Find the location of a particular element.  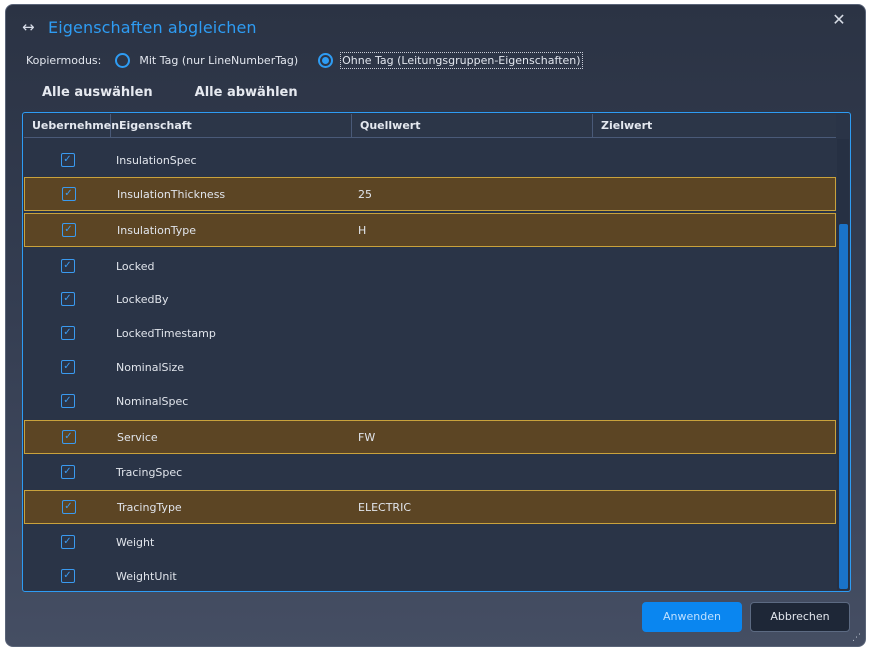

table-row: ✓ LockedBy is located at coordinates (430, 299).